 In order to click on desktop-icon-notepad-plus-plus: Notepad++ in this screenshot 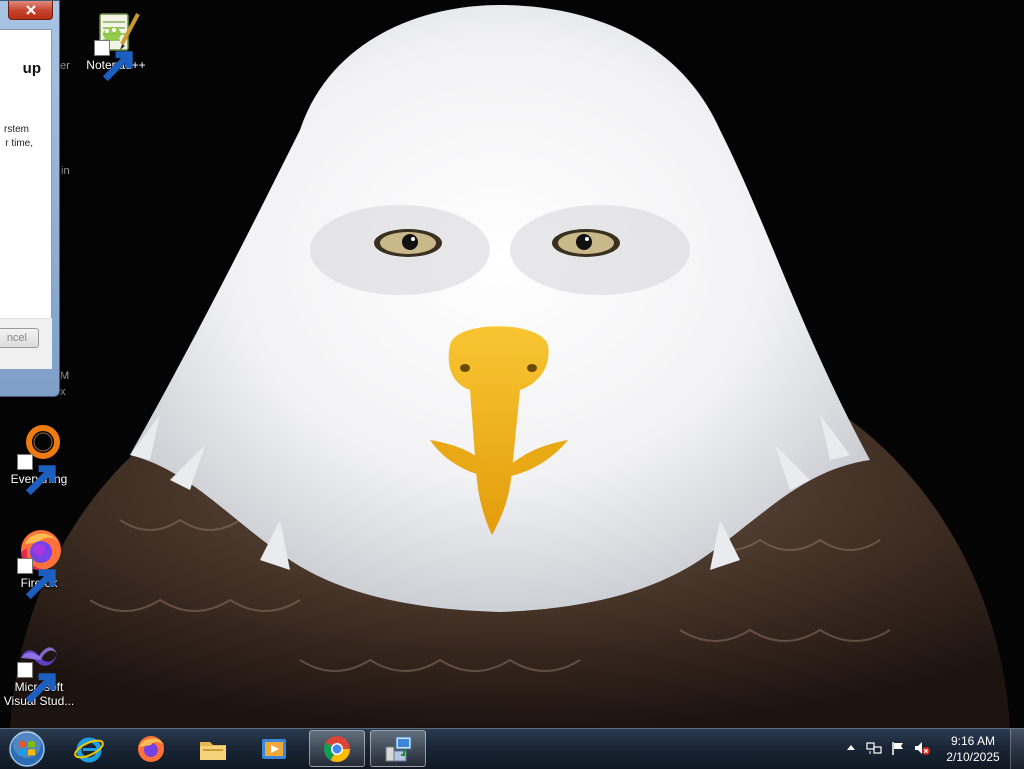, I will do `click(116, 45)`.